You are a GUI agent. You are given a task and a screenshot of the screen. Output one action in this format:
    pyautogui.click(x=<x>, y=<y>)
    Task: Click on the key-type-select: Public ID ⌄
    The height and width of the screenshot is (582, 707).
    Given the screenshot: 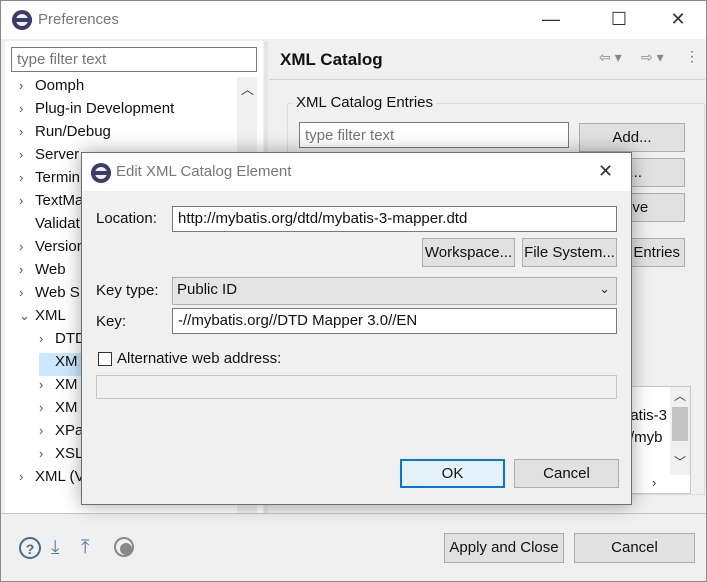 What is the action you would take?
    pyautogui.click(x=394, y=291)
    